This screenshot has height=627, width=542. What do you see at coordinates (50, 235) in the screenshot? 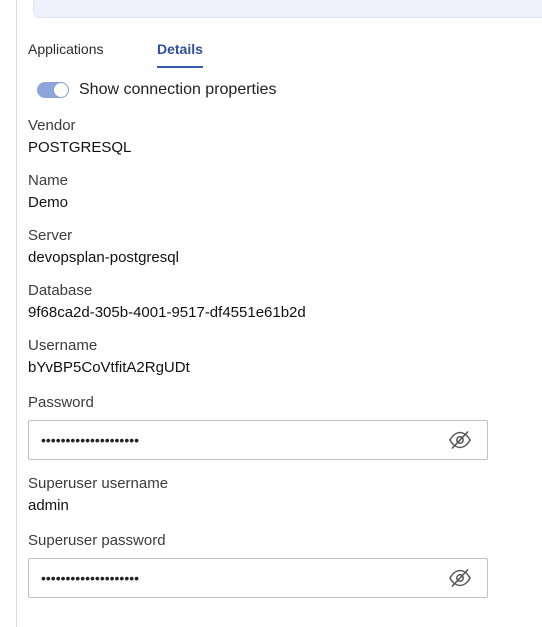
I see `server-label: Server` at bounding box center [50, 235].